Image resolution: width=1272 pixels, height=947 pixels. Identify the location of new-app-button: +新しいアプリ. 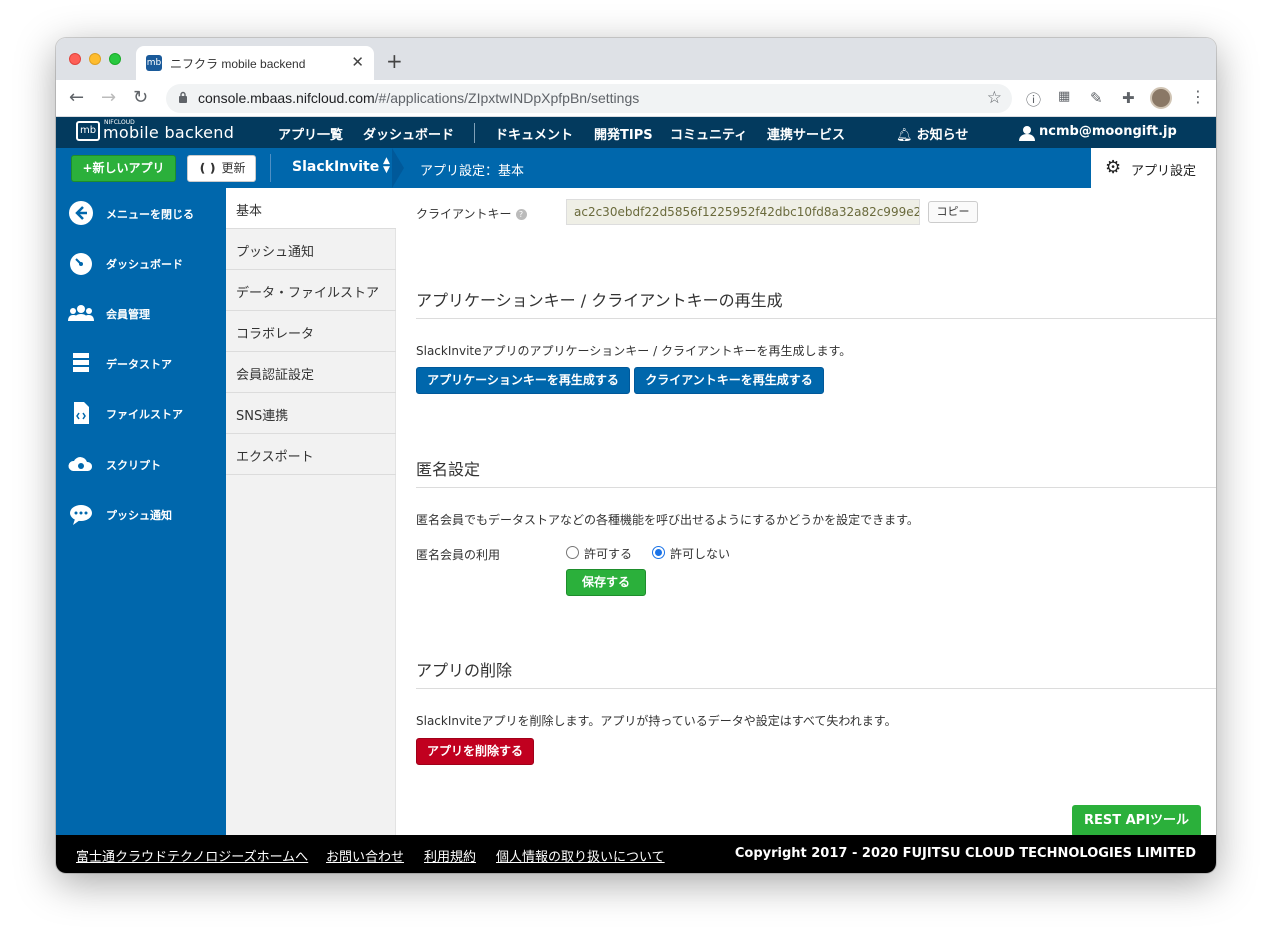
(123, 168).